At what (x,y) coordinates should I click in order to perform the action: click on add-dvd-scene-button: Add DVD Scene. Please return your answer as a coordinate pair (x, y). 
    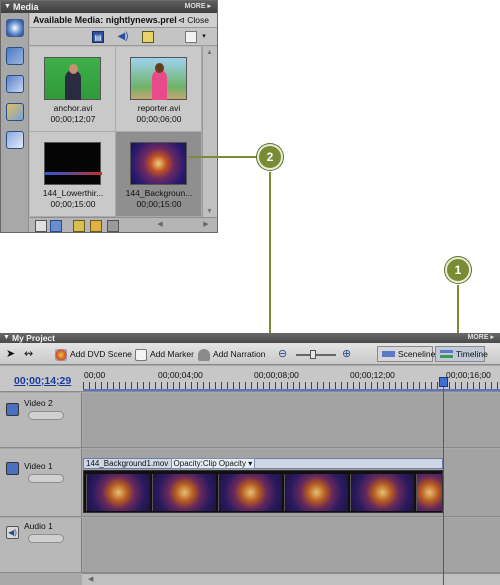
    Looking at the image, I should click on (93, 354).